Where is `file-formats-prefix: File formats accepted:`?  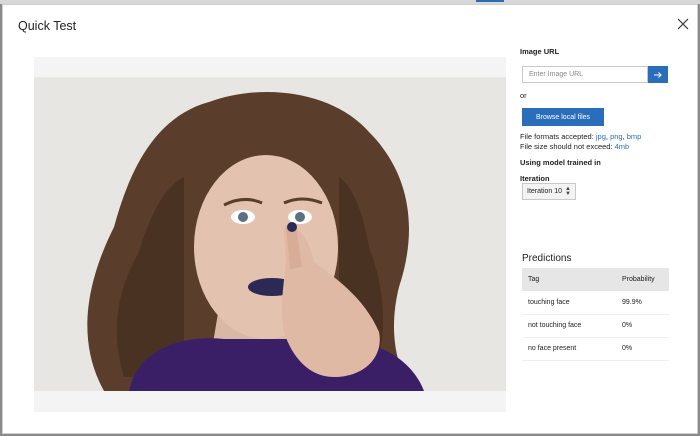 file-formats-prefix: File formats accepted: is located at coordinates (558, 136).